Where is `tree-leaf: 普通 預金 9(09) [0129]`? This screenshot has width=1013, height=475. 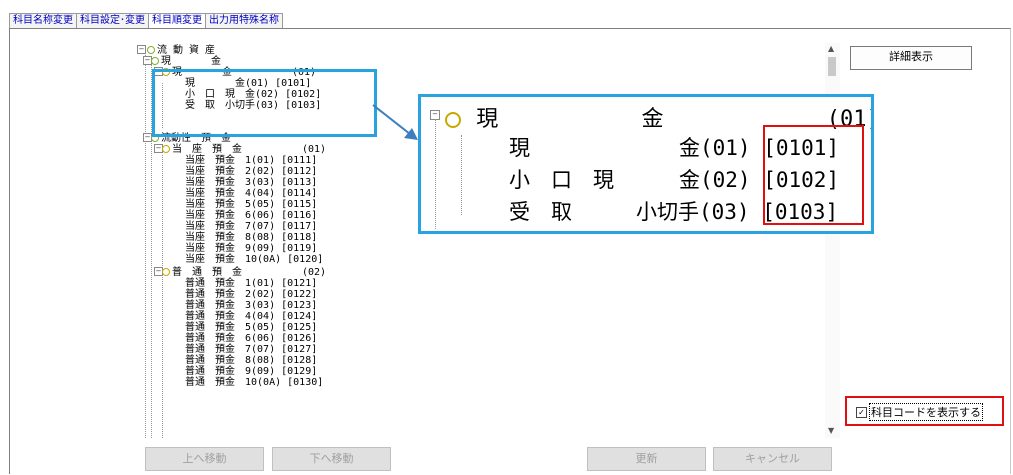 tree-leaf: 普通 預金 9(09) [0129] is located at coordinates (251, 371).